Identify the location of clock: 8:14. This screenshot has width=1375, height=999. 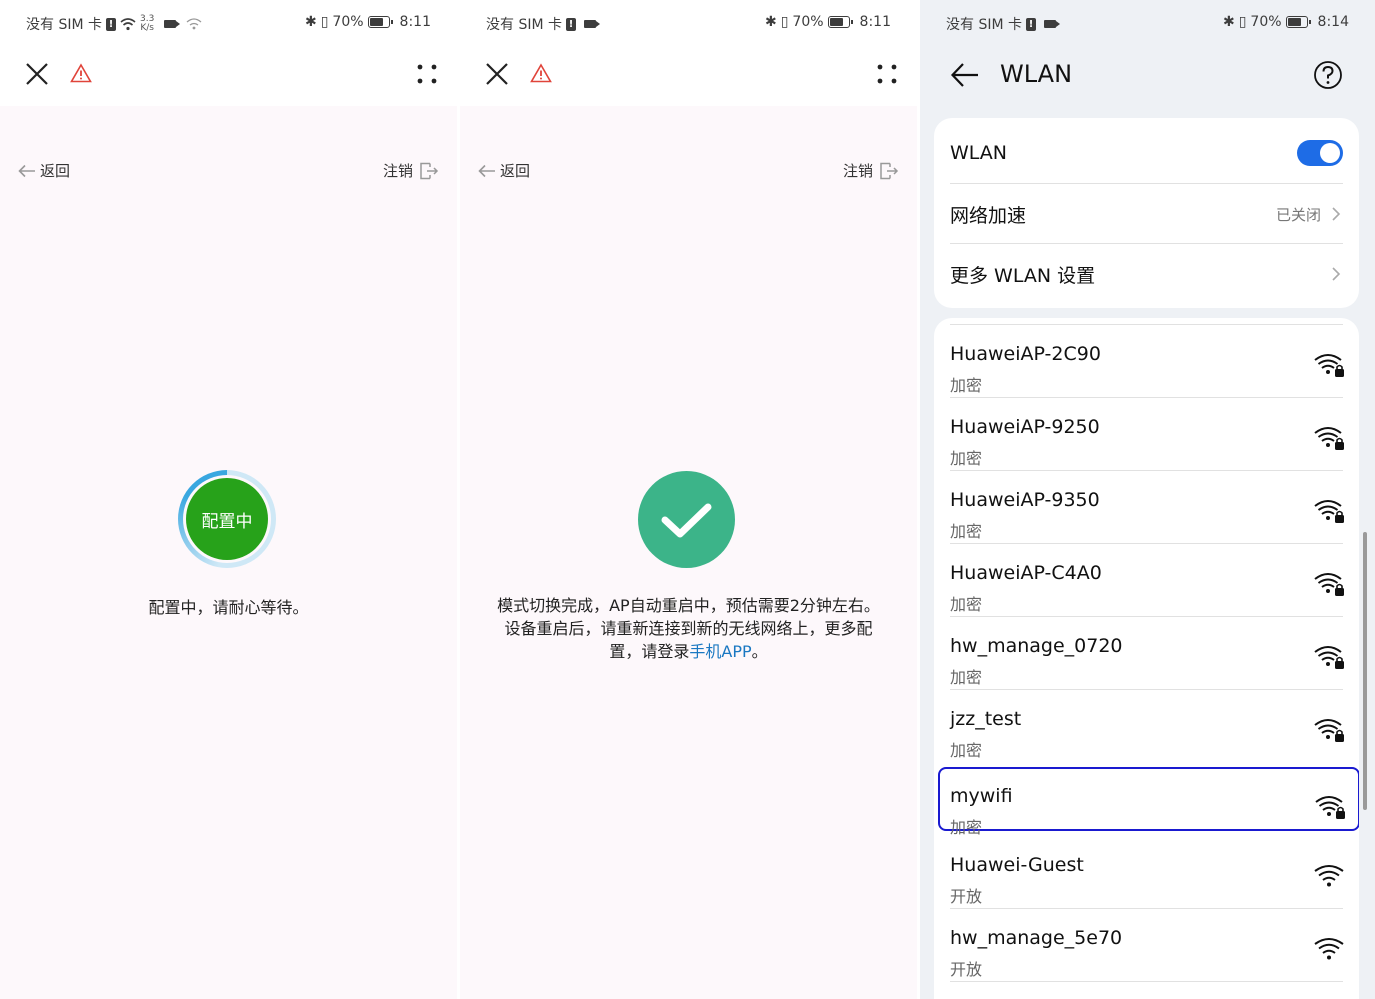
(1333, 22).